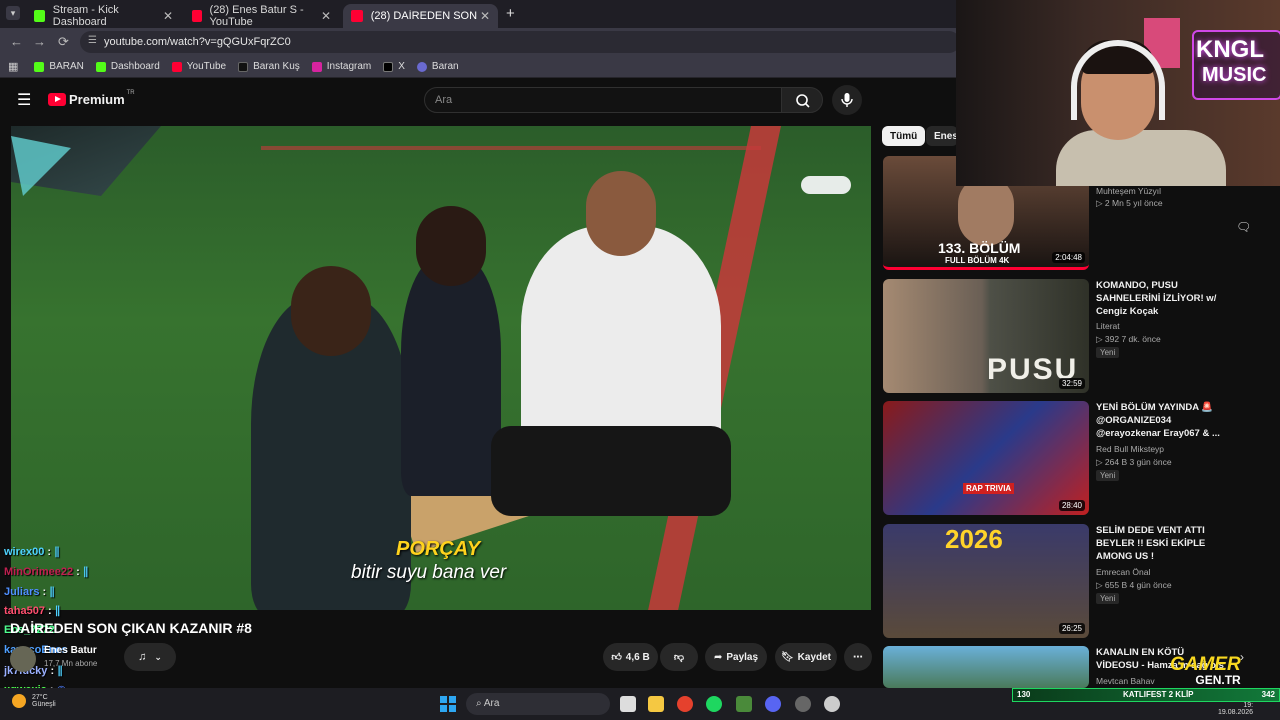 The width and height of the screenshot is (1280, 720). I want to click on address-bar: ☰ youtube.com/watch?v=gQGUxFqrZC0, so click(520, 42).